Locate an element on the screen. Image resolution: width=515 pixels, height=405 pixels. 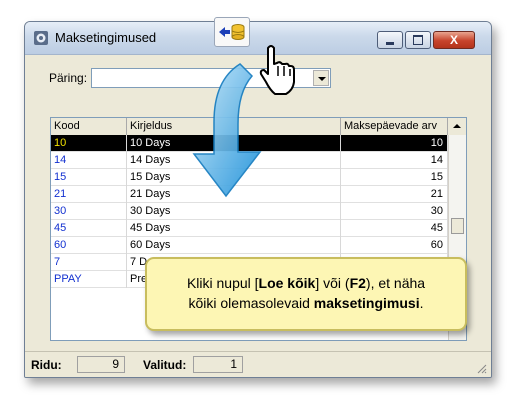
row-days-cell: 60 is located at coordinates (394, 245).